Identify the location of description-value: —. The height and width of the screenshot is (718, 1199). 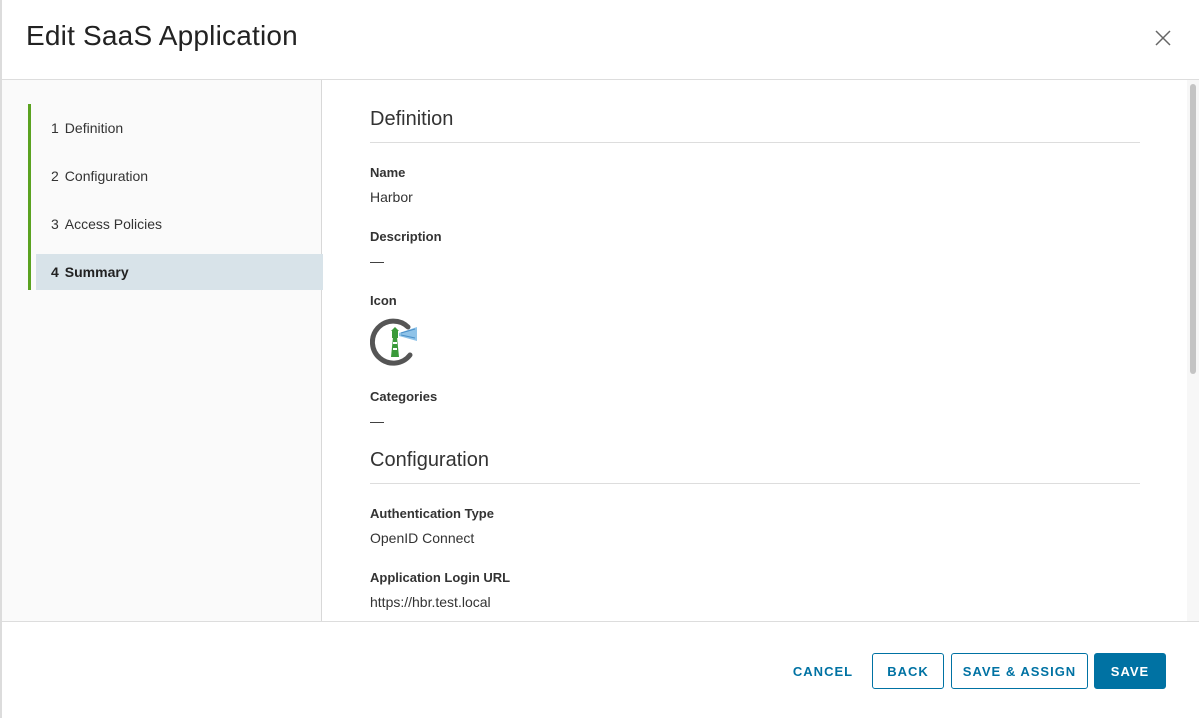
(377, 261).